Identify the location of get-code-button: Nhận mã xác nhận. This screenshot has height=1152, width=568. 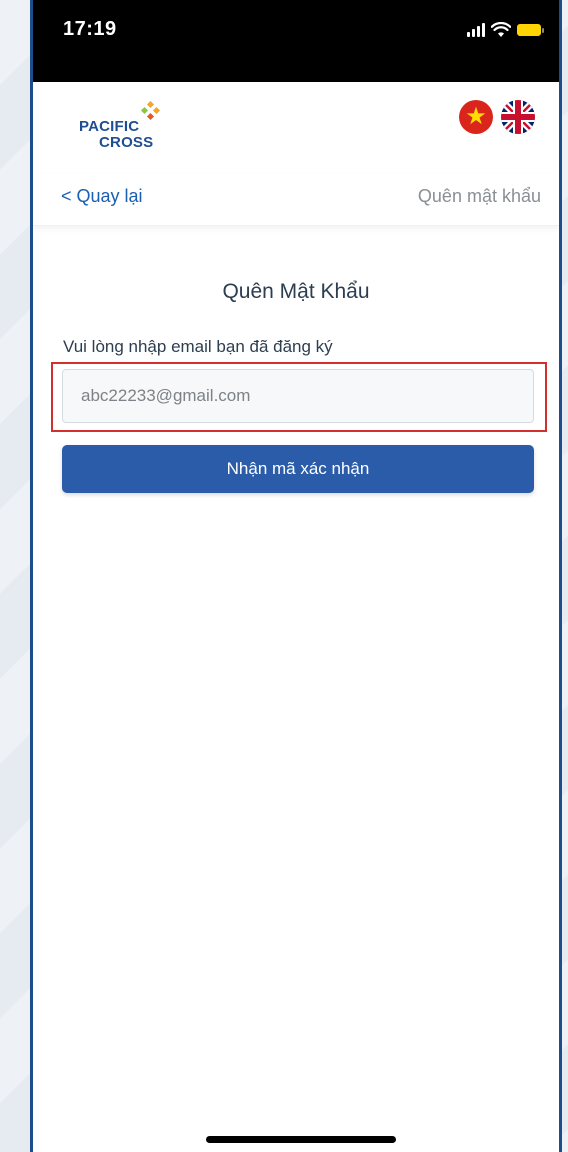
(298, 469).